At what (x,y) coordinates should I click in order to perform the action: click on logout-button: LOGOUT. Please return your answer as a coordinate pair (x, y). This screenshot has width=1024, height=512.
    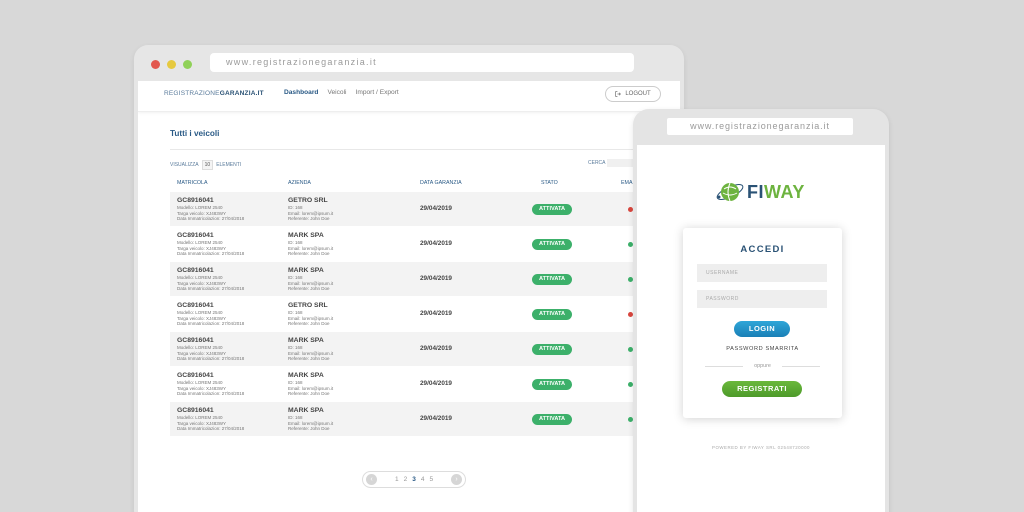
    Looking at the image, I should click on (633, 94).